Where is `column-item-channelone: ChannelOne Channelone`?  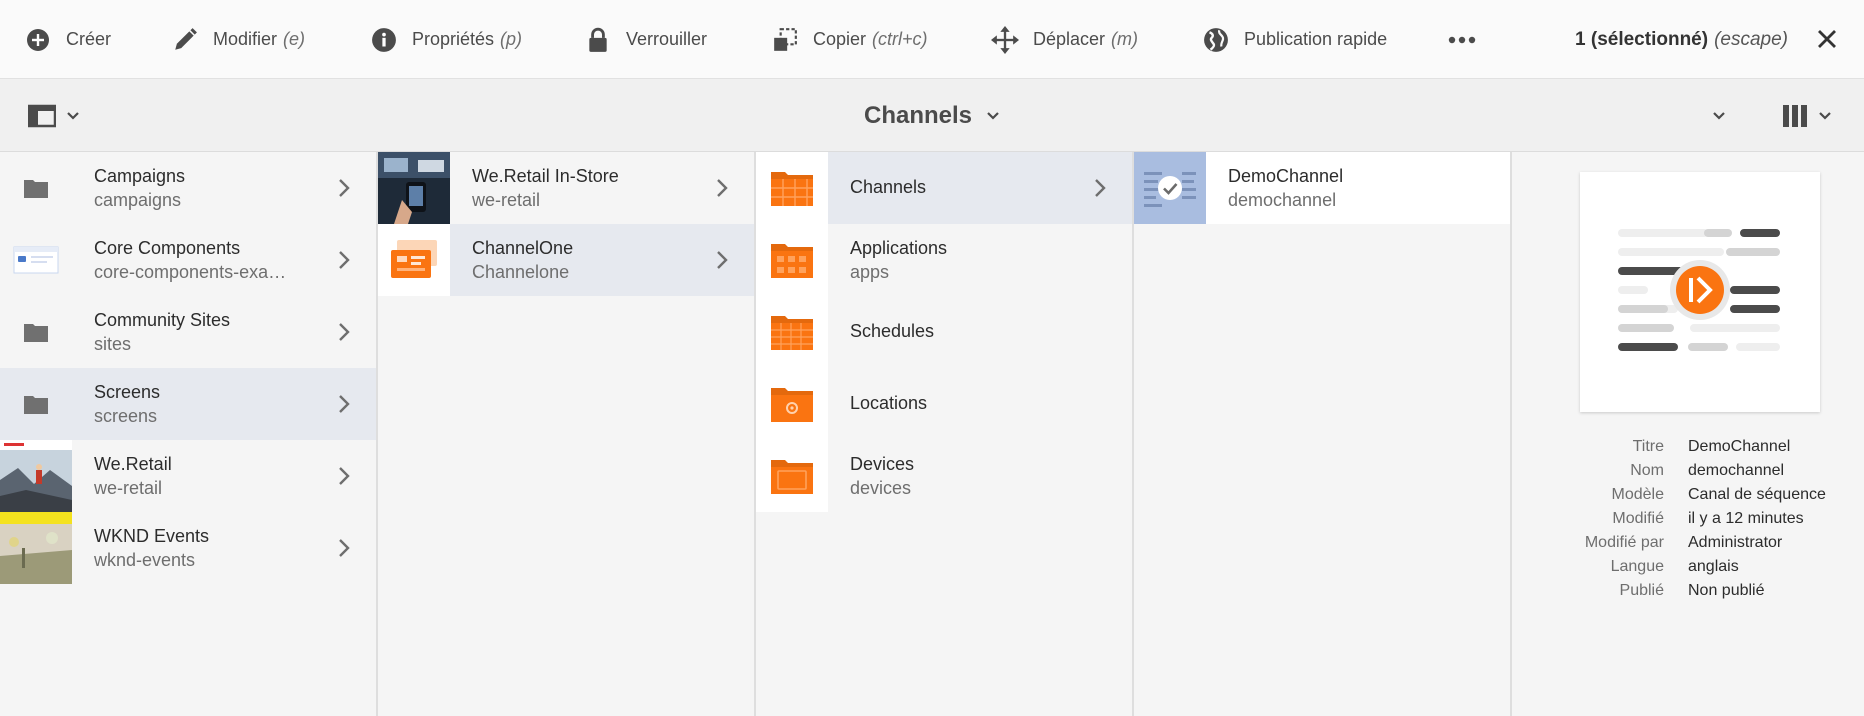 column-item-channelone: ChannelOne Channelone is located at coordinates (566, 260).